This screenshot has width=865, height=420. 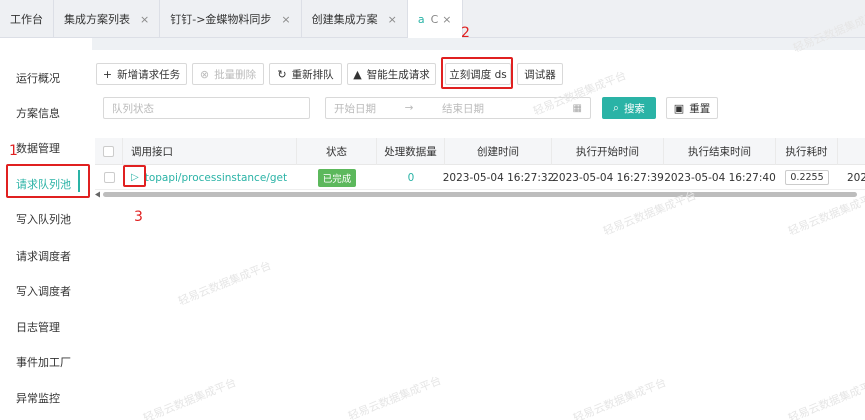 I want to click on smart-generate-button: ▲ 智能生成请求, so click(x=391, y=74).